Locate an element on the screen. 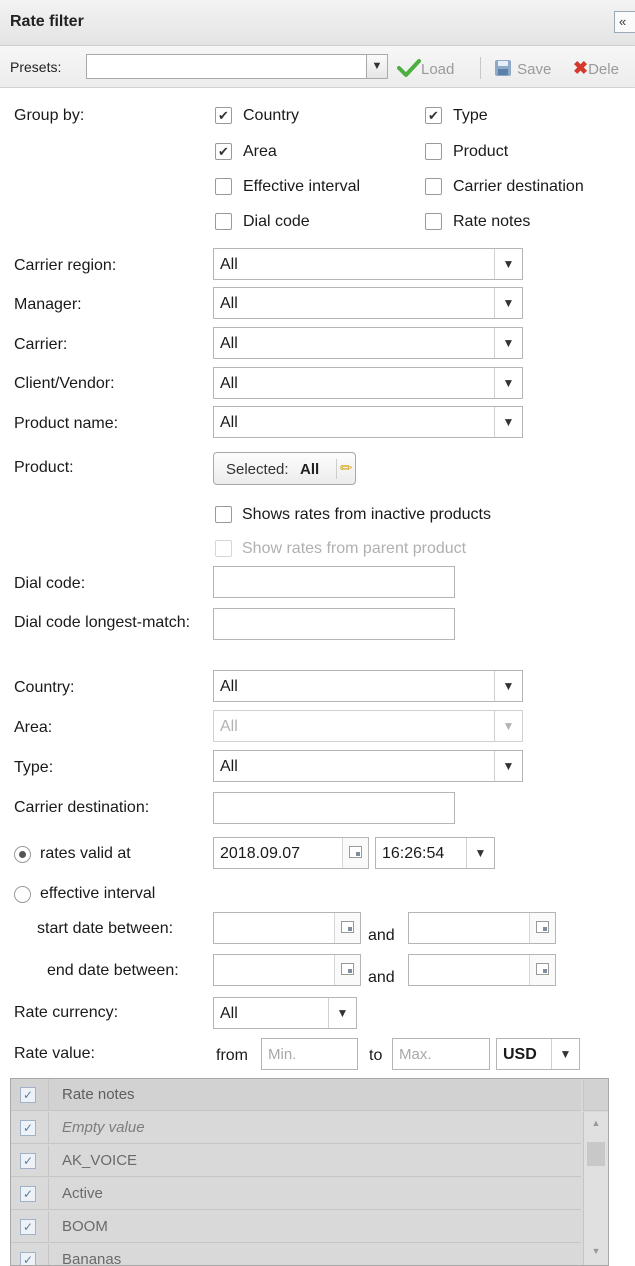 The width and height of the screenshot is (635, 1266). selected-prefix: Selected: is located at coordinates (257, 469).